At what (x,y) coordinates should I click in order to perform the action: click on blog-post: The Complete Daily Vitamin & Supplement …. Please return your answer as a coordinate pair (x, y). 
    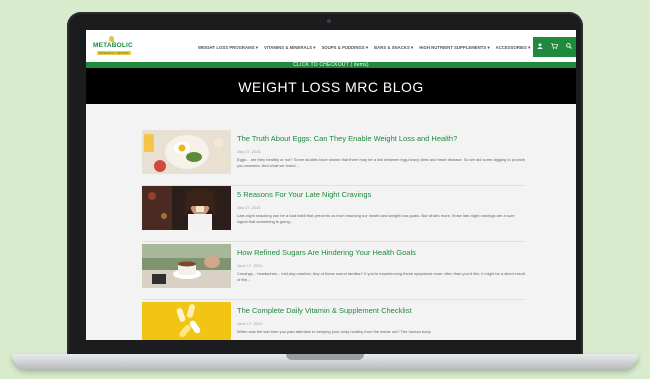
    Looking at the image, I should click on (333, 321).